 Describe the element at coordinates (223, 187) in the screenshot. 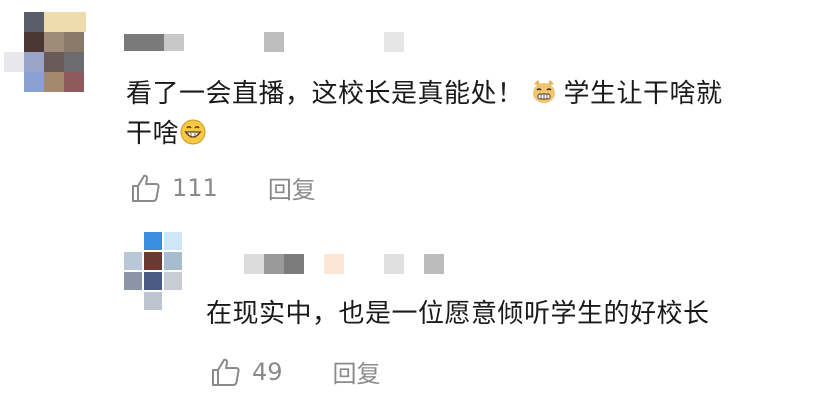

I see `comment-actions: 111 回复` at that location.